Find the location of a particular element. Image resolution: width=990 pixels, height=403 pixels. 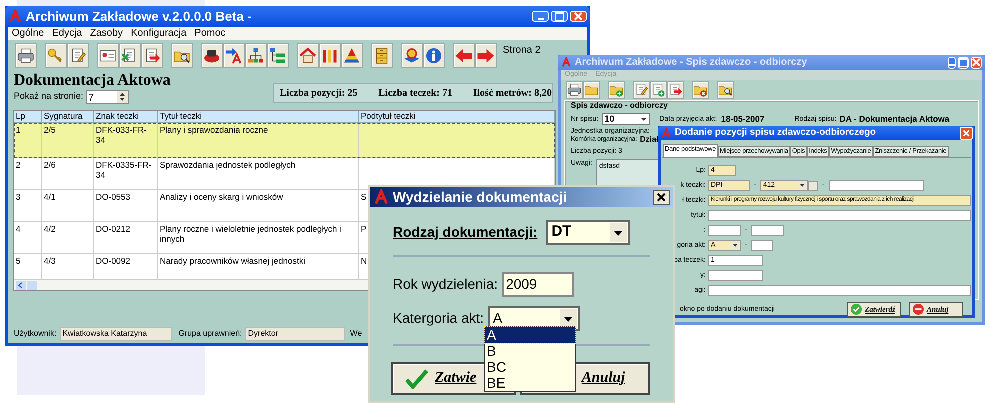

field-label: Katergoria akt: is located at coordinates (438, 318).